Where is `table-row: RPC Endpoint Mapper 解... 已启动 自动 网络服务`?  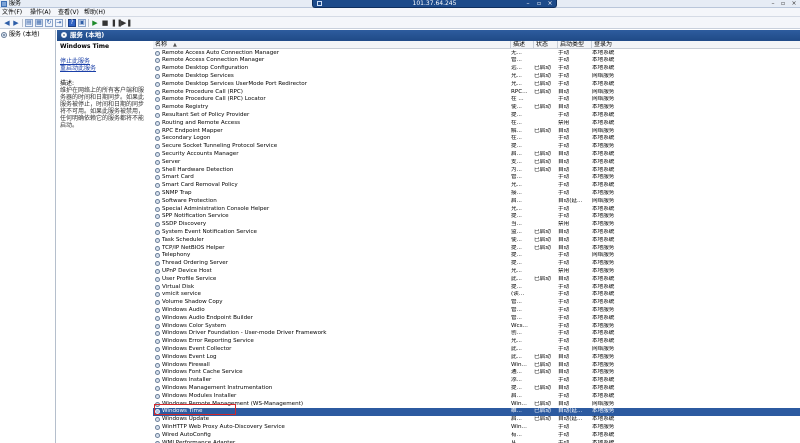
table-row: RPC Endpoint Mapper 解... 已启动 自动 网络服务 is located at coordinates (476, 132).